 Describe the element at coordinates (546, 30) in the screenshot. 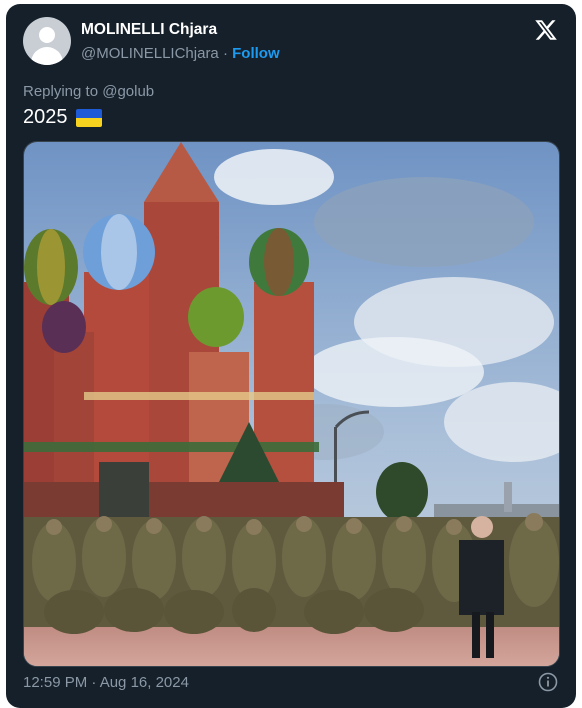

I see `x-logo-icon` at that location.